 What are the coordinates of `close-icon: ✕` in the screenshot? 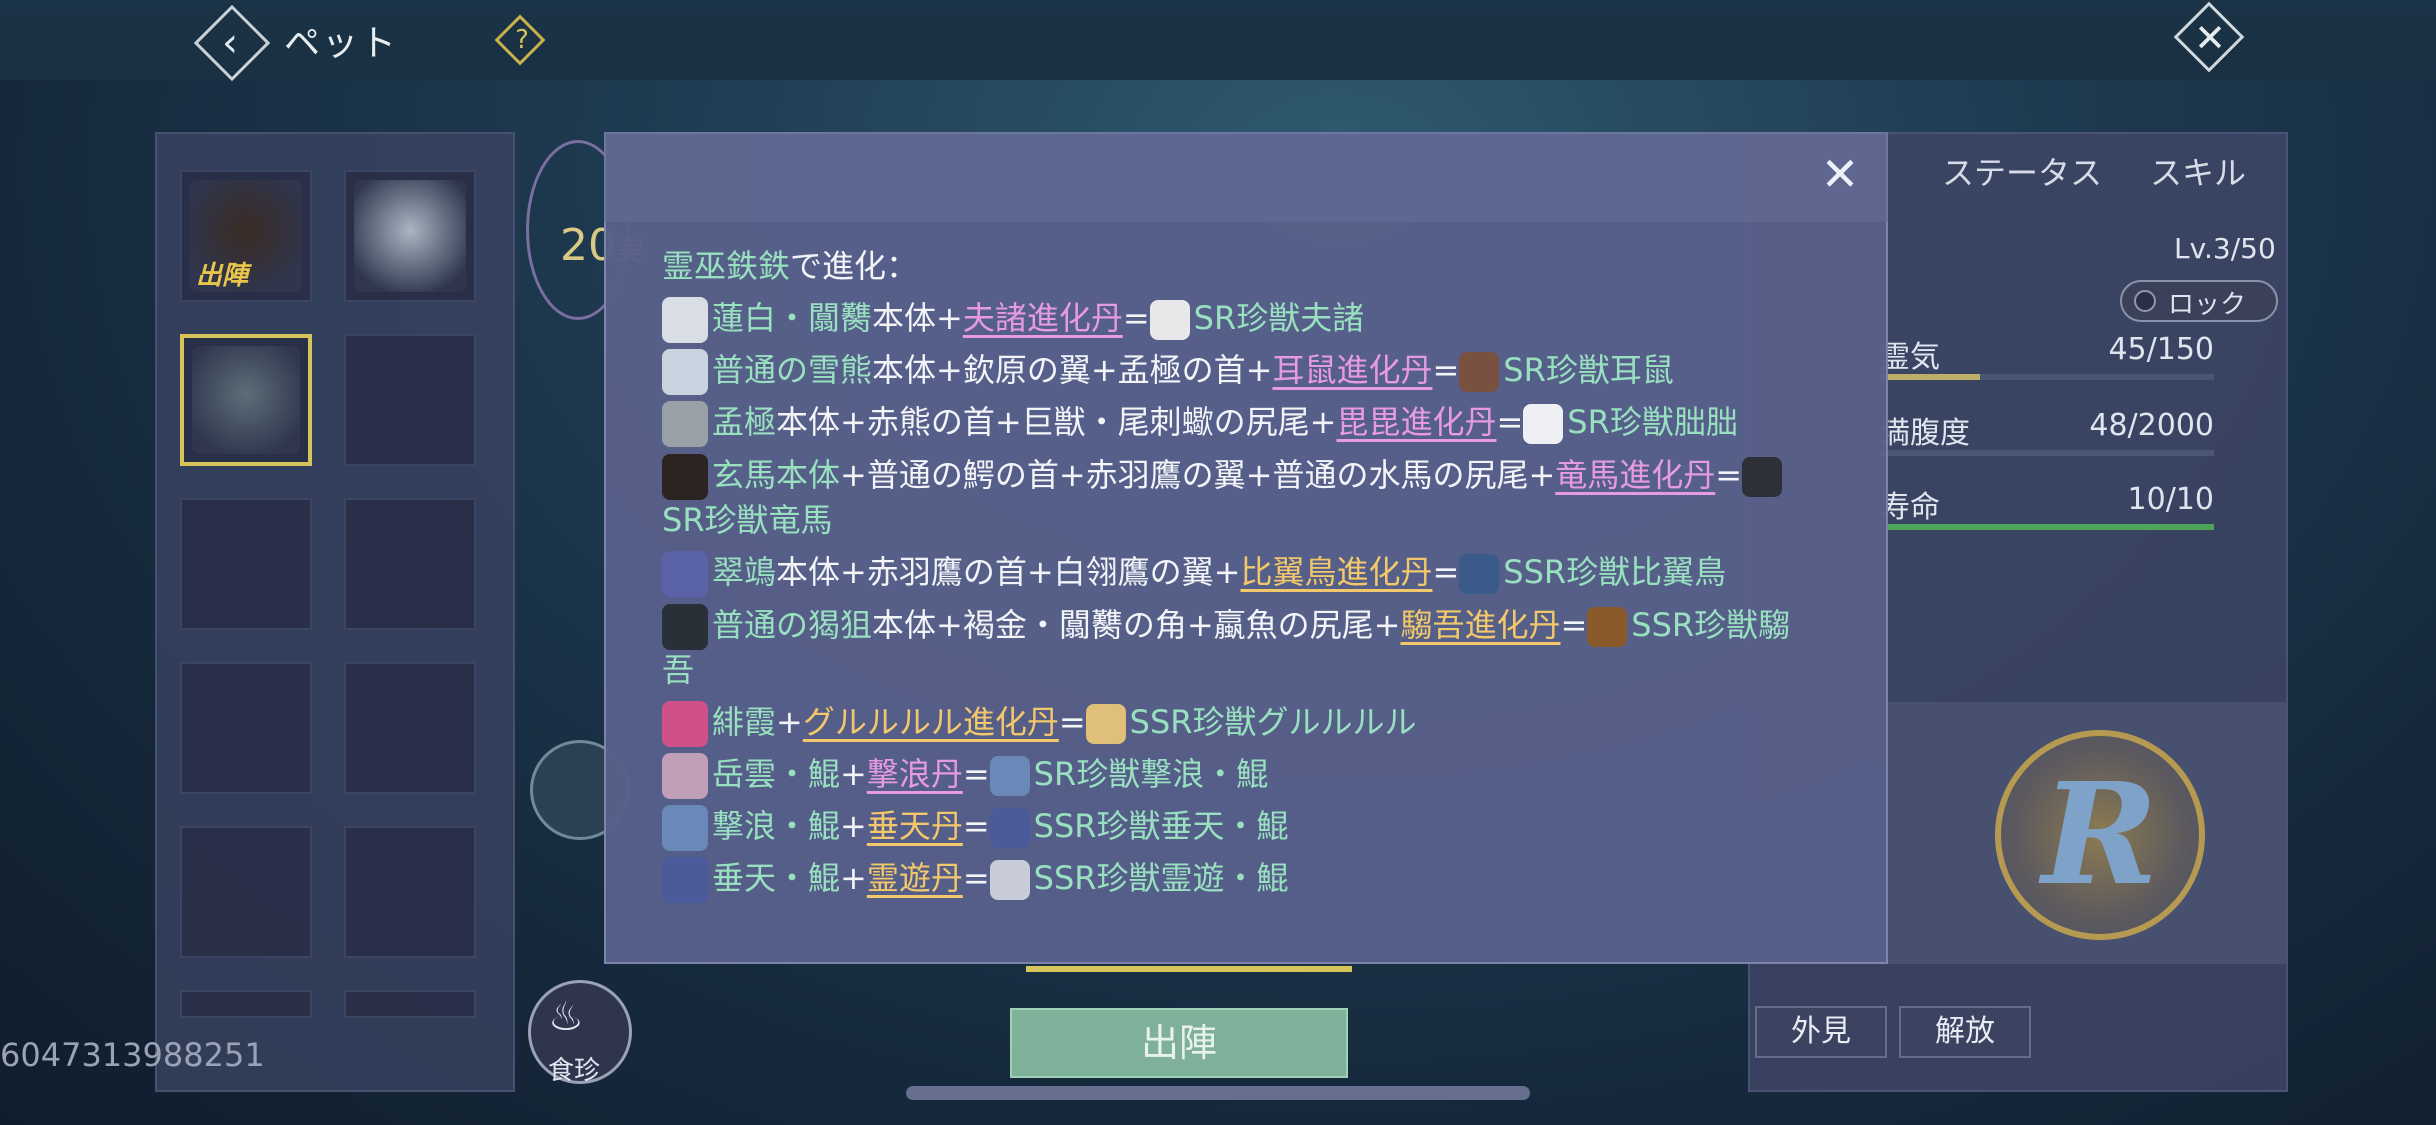 It's located at (2210, 38).